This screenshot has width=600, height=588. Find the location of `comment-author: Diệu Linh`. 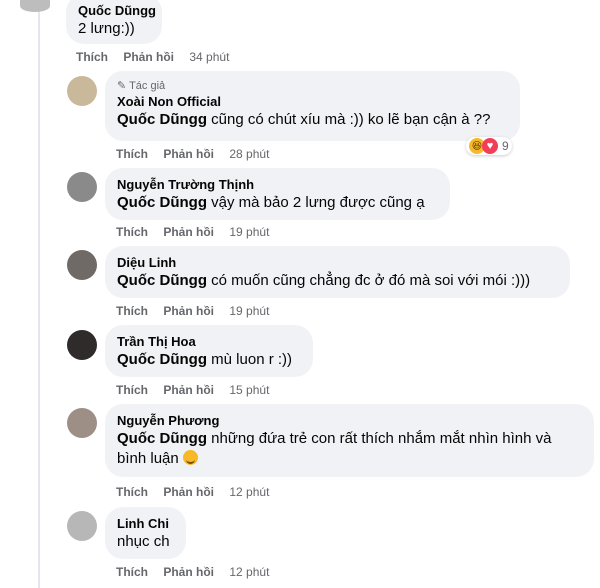

comment-author: Diệu Linh is located at coordinates (337, 262).